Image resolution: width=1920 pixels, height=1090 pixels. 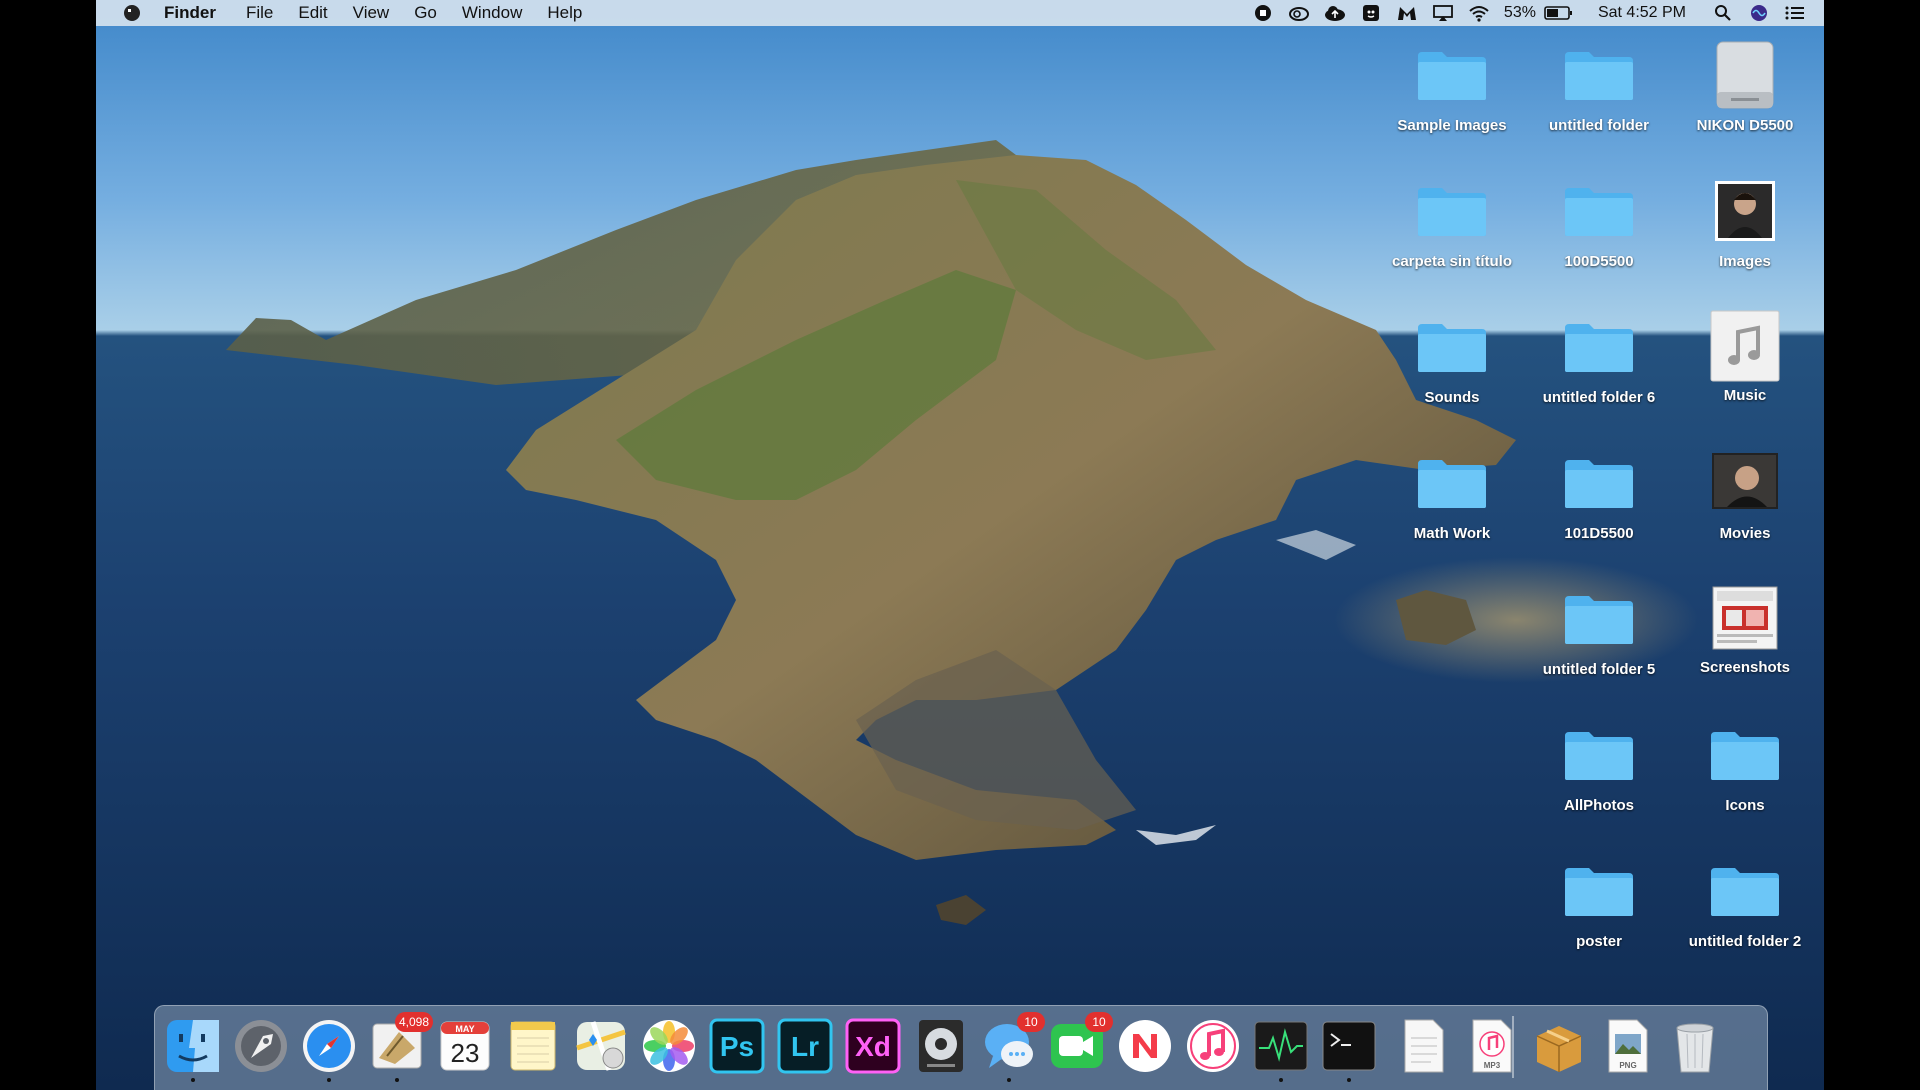 What do you see at coordinates (1745, 533) in the screenshot?
I see `desktop-item-label: Movies` at bounding box center [1745, 533].